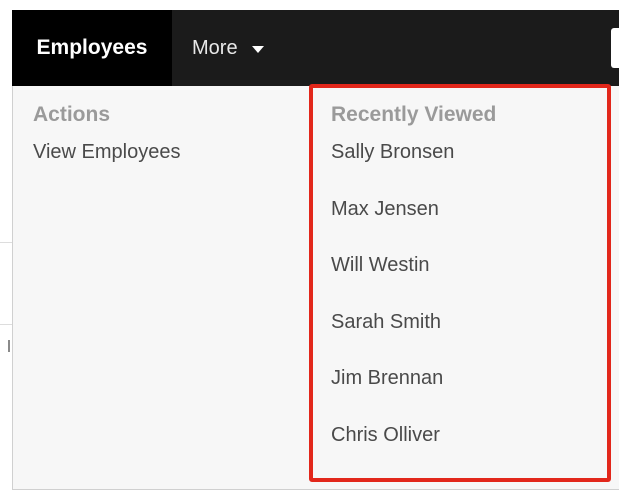 This screenshot has width=619, height=492. I want to click on actions-column: Actions View Employees, so click(168, 129).